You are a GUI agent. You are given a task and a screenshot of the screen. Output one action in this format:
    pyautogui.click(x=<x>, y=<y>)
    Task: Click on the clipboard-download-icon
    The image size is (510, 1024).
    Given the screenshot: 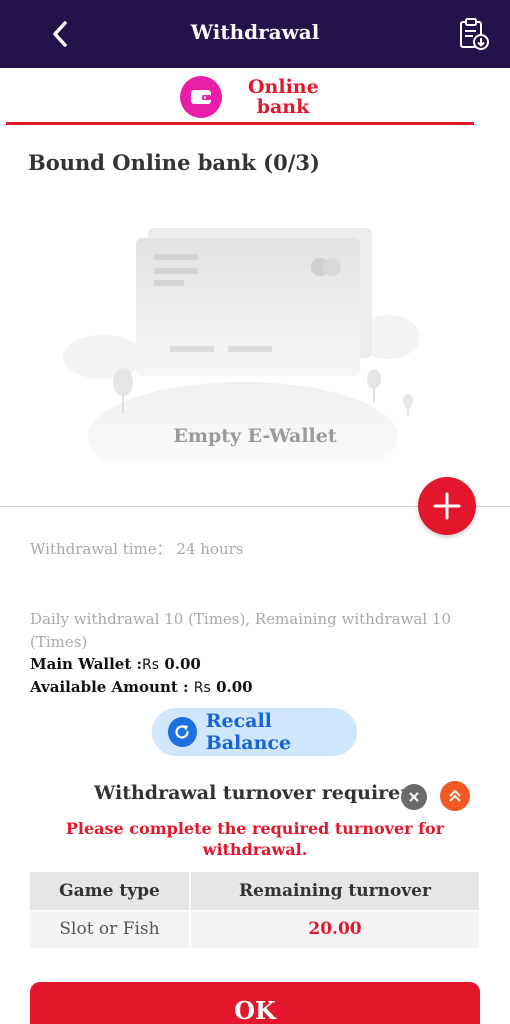 What is the action you would take?
    pyautogui.click(x=474, y=34)
    